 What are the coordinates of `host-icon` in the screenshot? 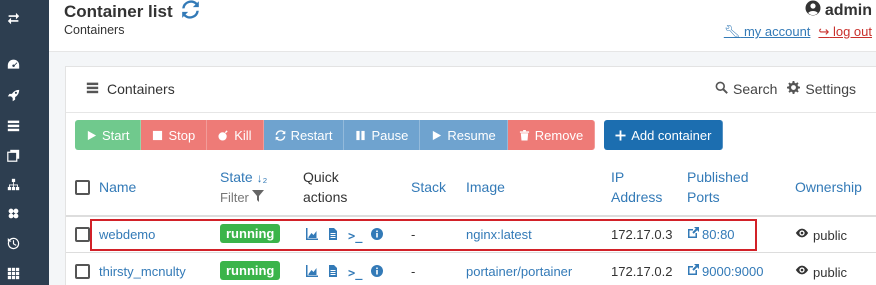 It's located at (13, 273).